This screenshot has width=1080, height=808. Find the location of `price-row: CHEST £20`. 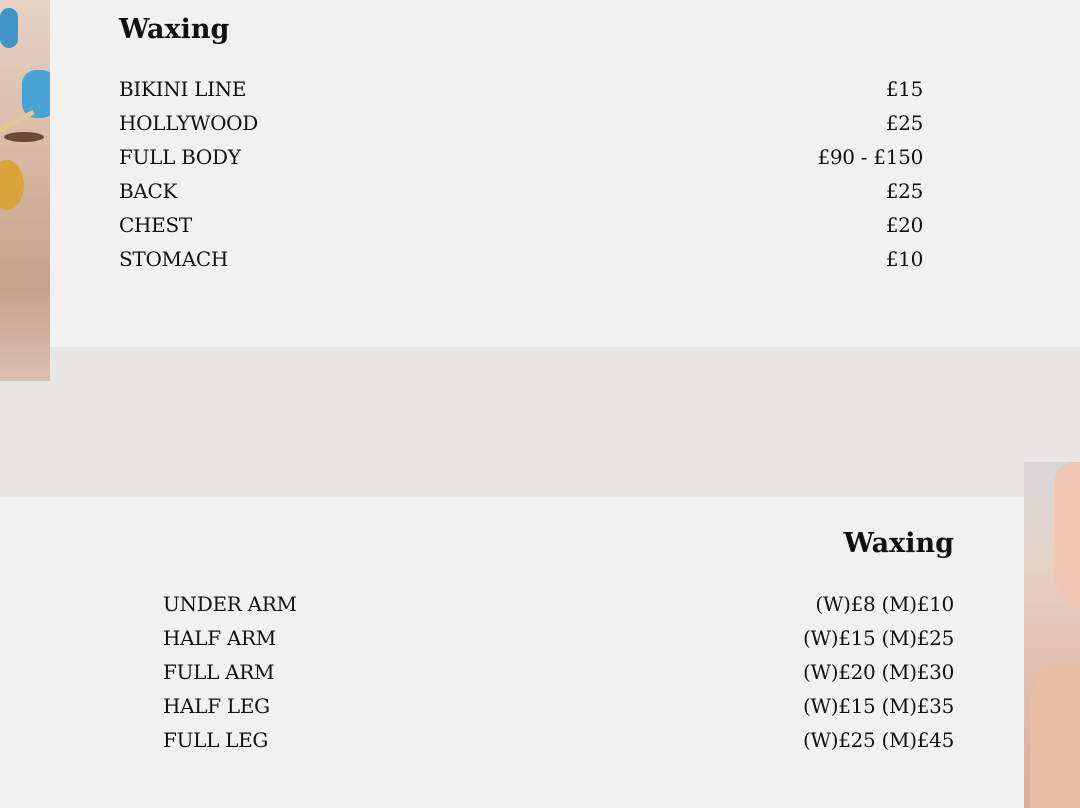

price-row: CHEST £20 is located at coordinates (521, 227).